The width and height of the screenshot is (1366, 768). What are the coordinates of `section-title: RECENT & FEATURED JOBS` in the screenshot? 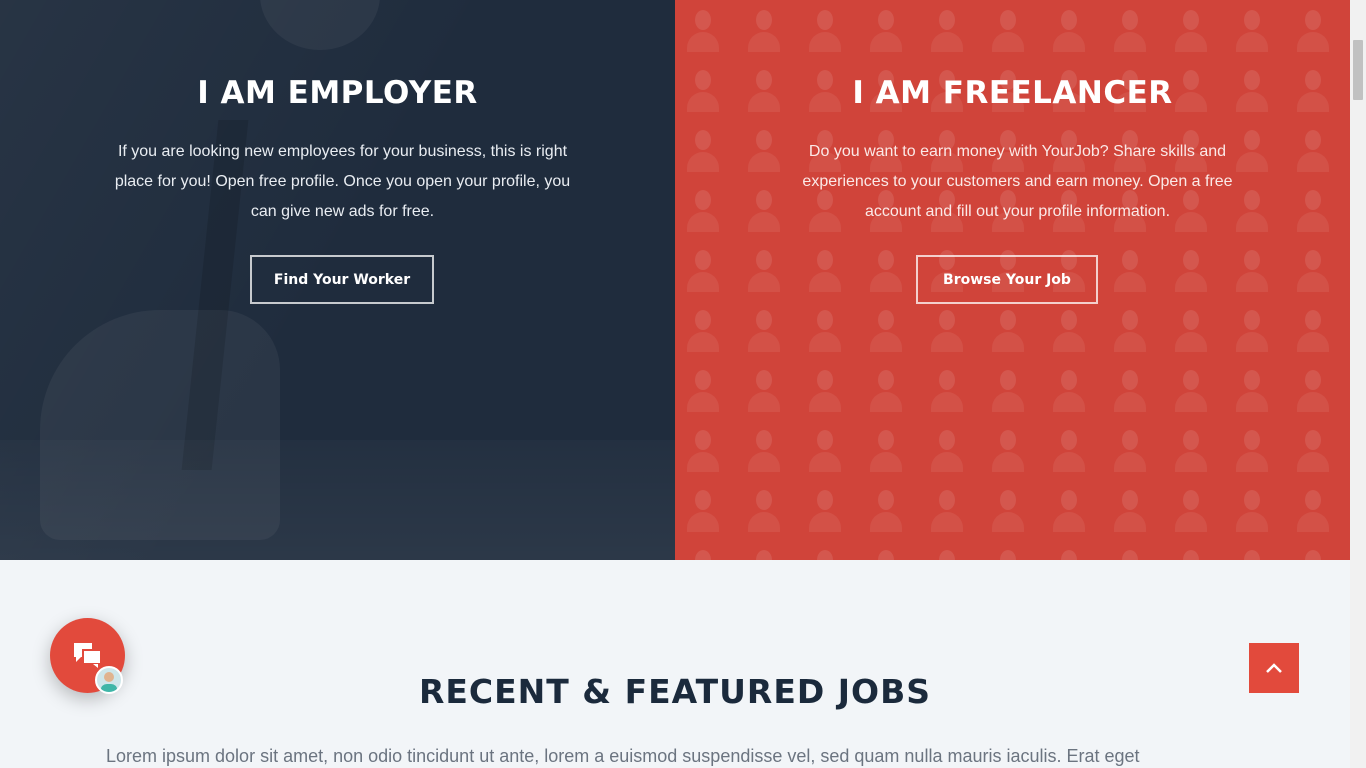 It's located at (675, 691).